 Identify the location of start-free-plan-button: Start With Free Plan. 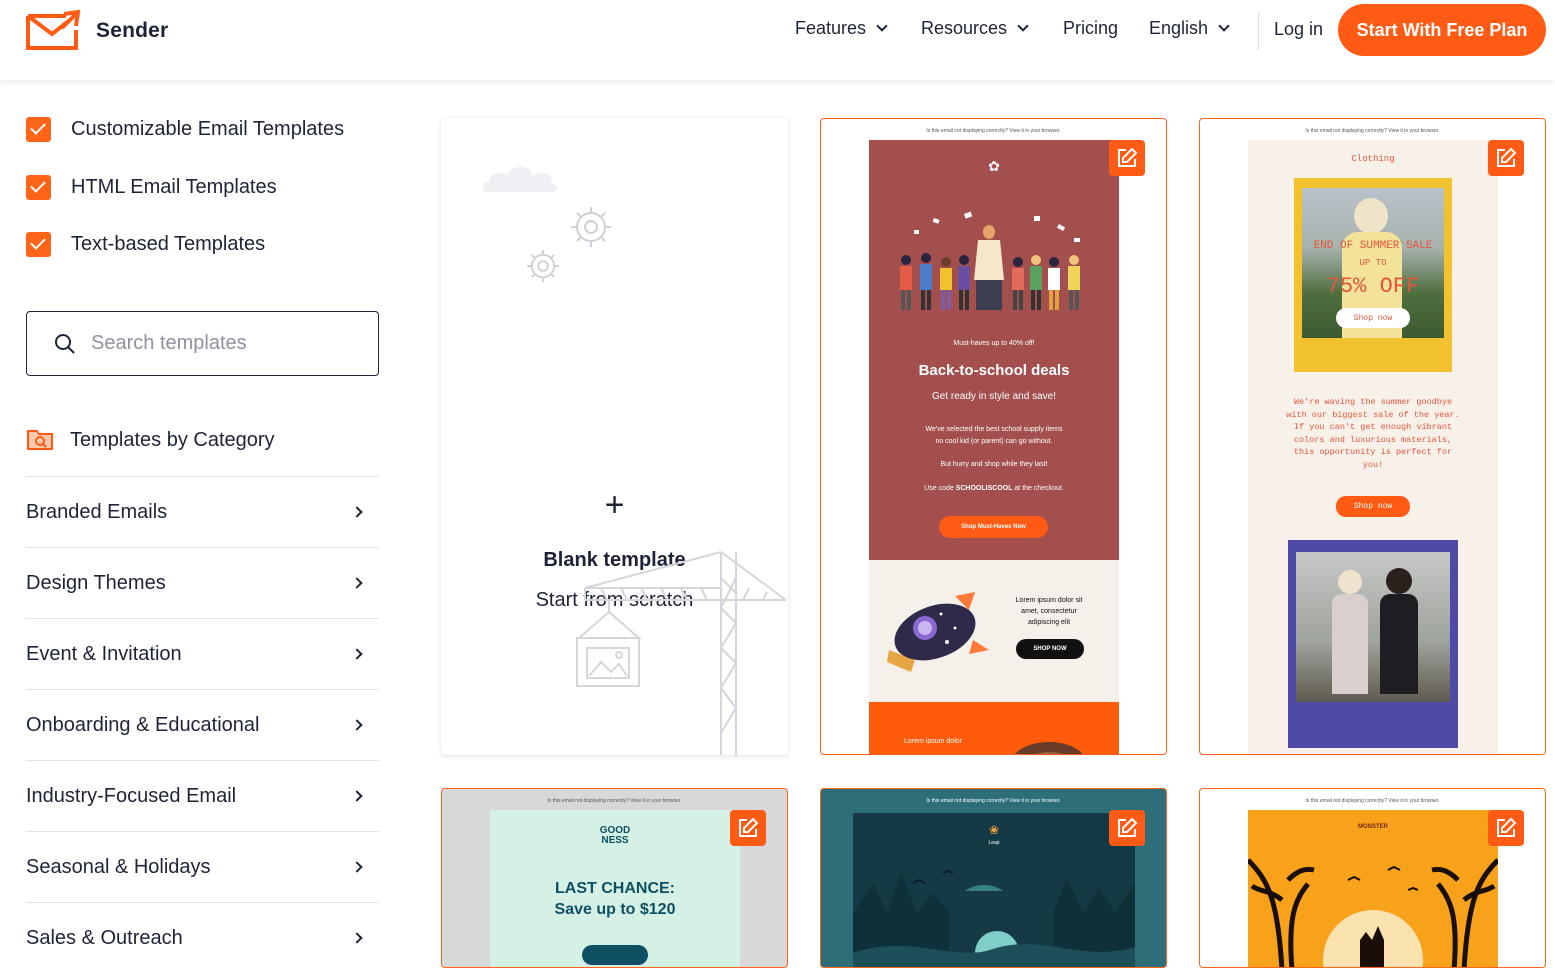
(1442, 30).